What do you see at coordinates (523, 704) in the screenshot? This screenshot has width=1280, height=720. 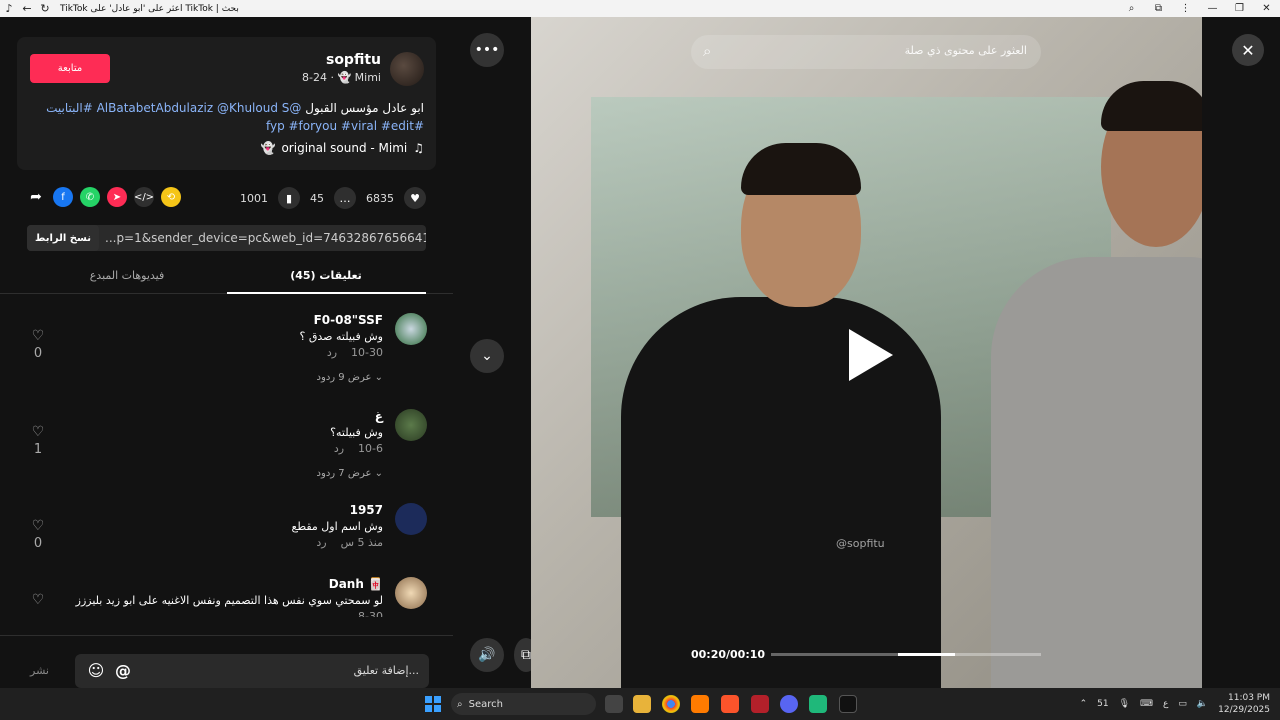 I see `taskbar-search: ⌕ Search` at bounding box center [523, 704].